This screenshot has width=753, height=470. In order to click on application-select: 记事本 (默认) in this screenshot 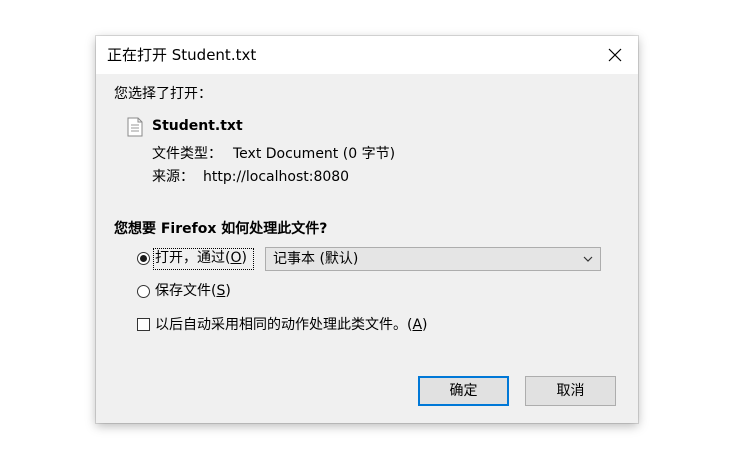, I will do `click(433, 259)`.